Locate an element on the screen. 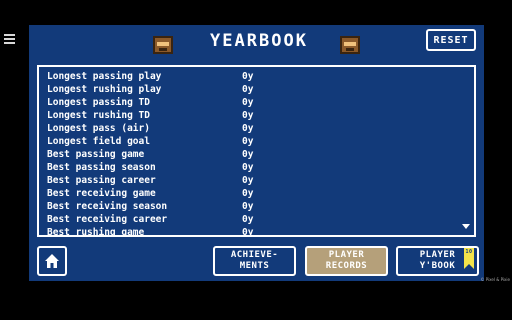  scroll-down-icon is located at coordinates (466, 226).